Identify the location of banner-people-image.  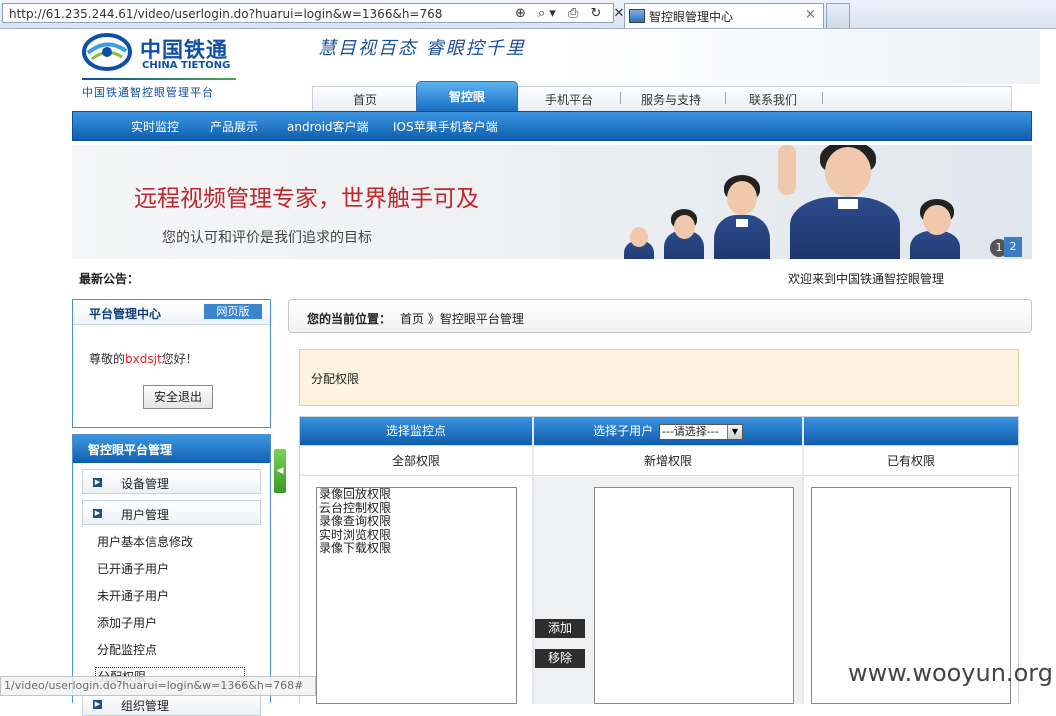
(812, 202).